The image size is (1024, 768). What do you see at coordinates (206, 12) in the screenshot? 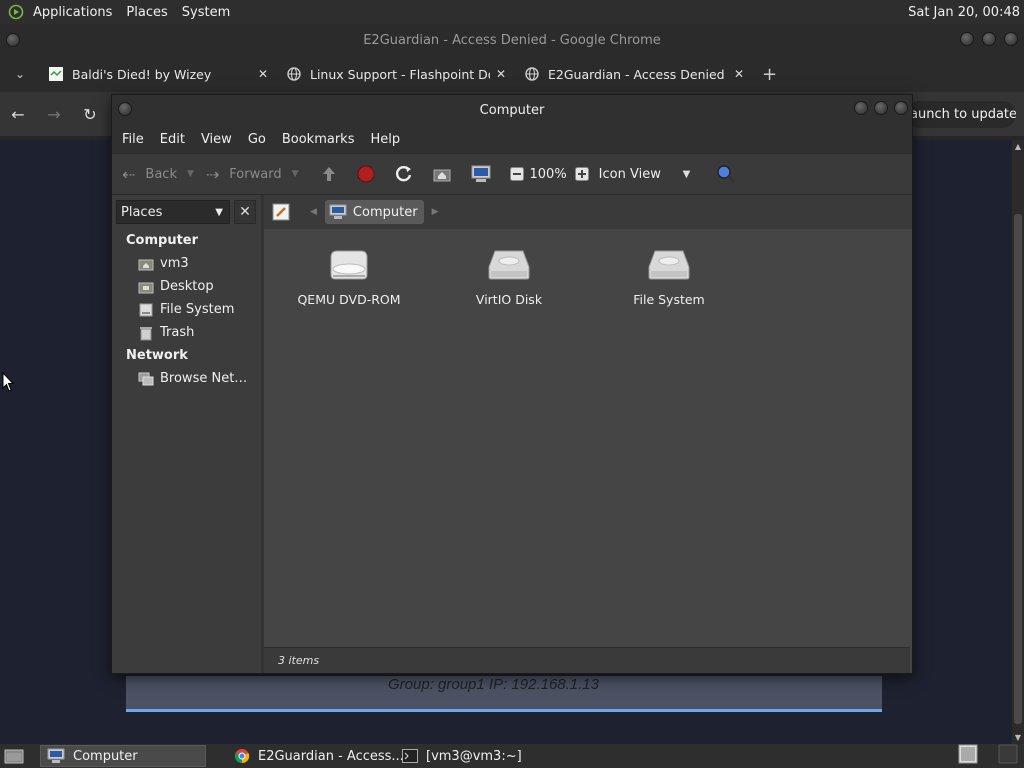
I see `system-menu: System` at bounding box center [206, 12].